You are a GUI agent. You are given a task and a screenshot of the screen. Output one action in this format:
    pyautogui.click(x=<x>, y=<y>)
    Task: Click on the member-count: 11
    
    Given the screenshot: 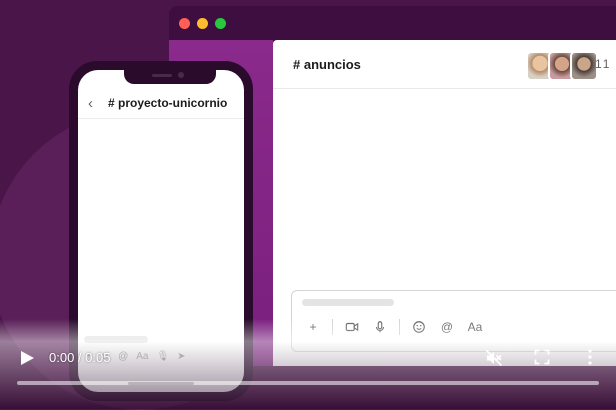 What is the action you would take?
    pyautogui.click(x=603, y=64)
    